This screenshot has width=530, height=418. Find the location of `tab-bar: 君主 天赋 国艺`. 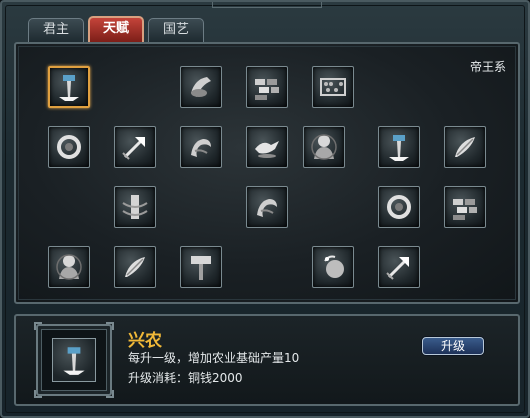

tab-bar: 君主 天赋 国艺 is located at coordinates (116, 29).